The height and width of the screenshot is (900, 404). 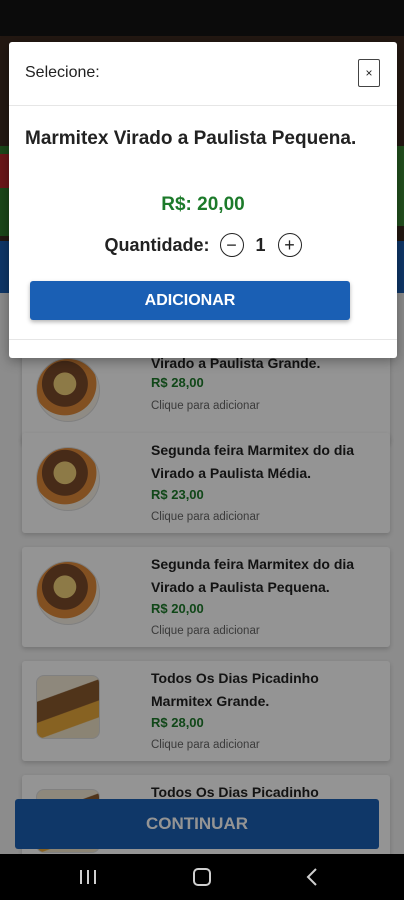 What do you see at coordinates (202, 18) in the screenshot?
I see `status-bar` at bounding box center [202, 18].